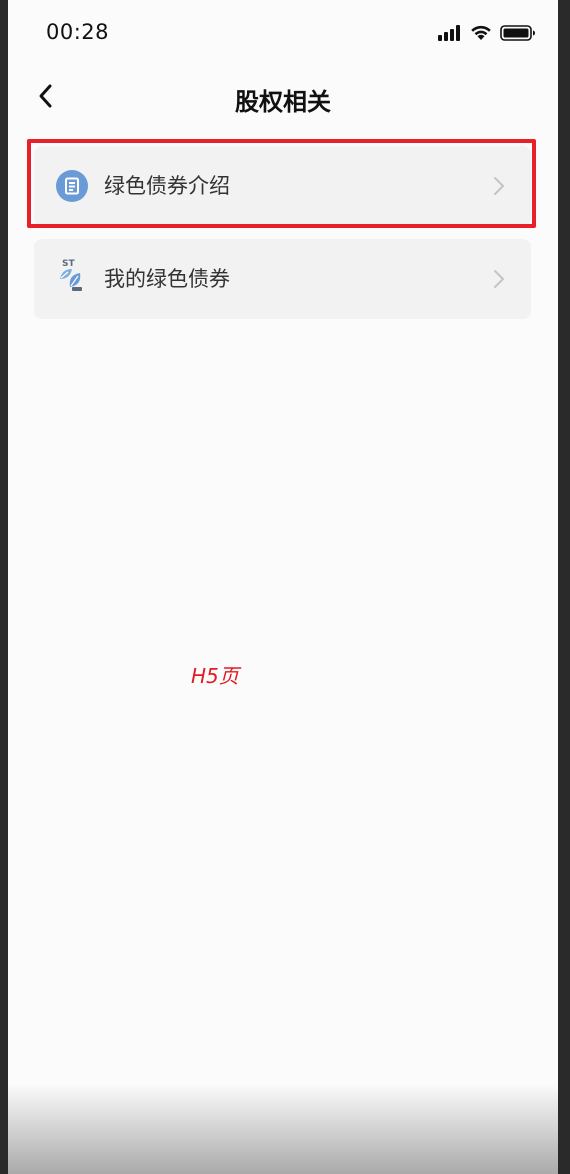  I want to click on status-bar: 00:28, so click(283, 35).